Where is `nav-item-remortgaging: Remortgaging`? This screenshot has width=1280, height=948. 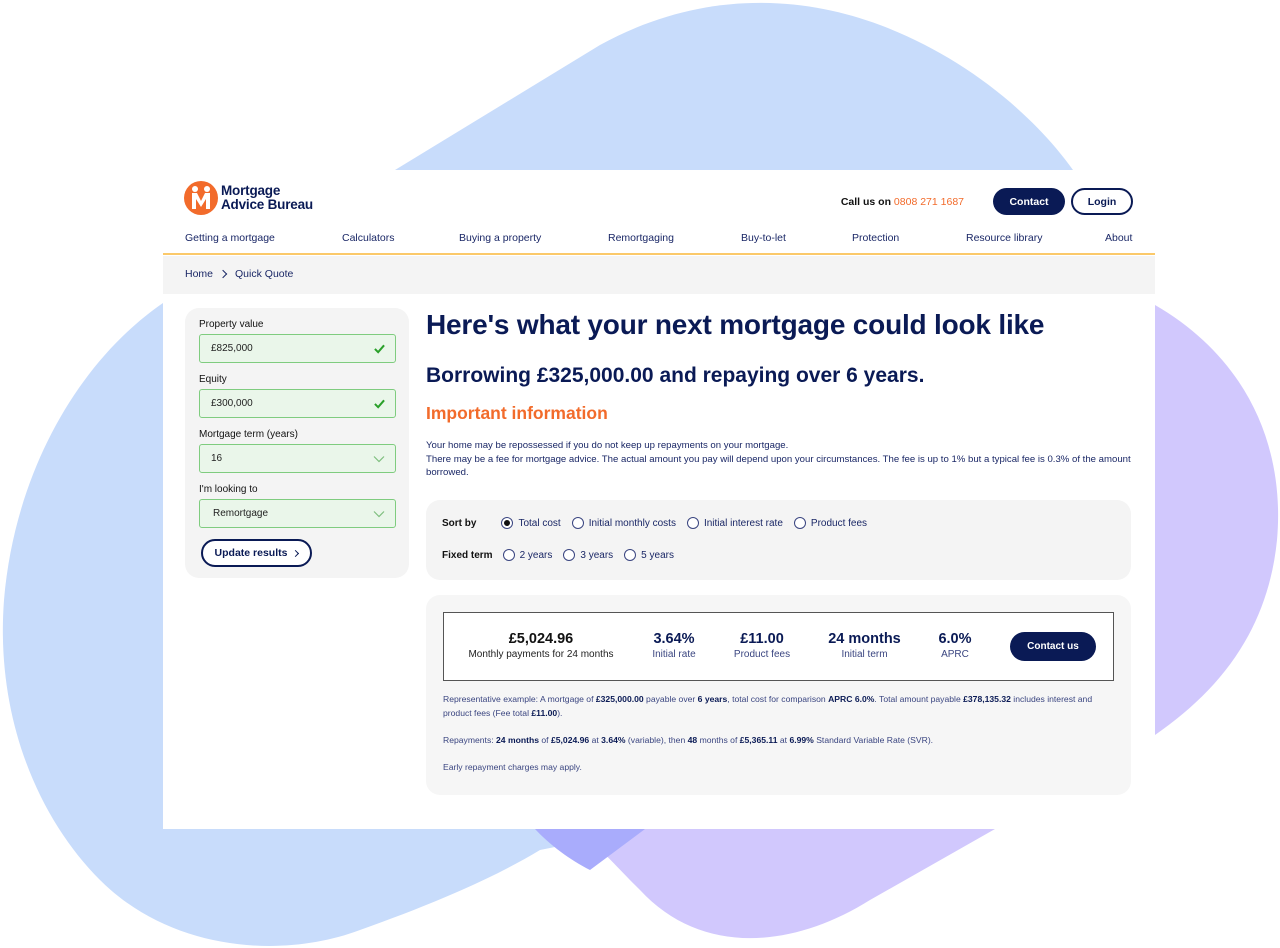 nav-item-remortgaging: Remortgaging is located at coordinates (641, 238).